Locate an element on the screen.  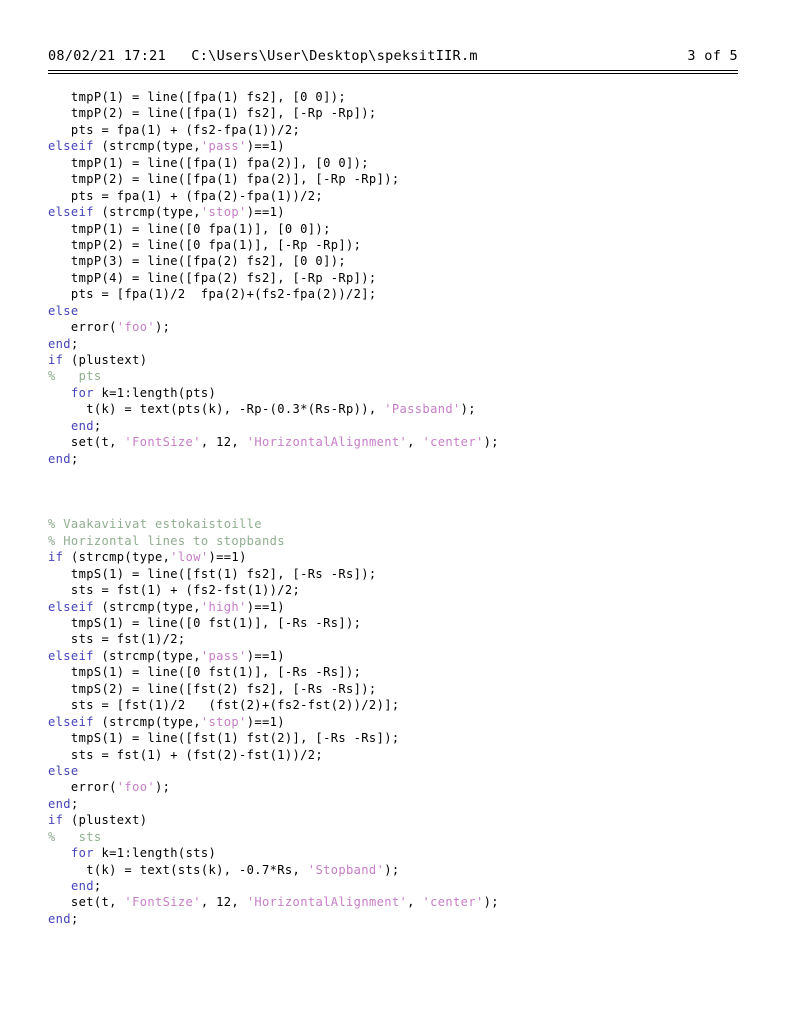
code-token-str: 'low' is located at coordinates (189, 557).